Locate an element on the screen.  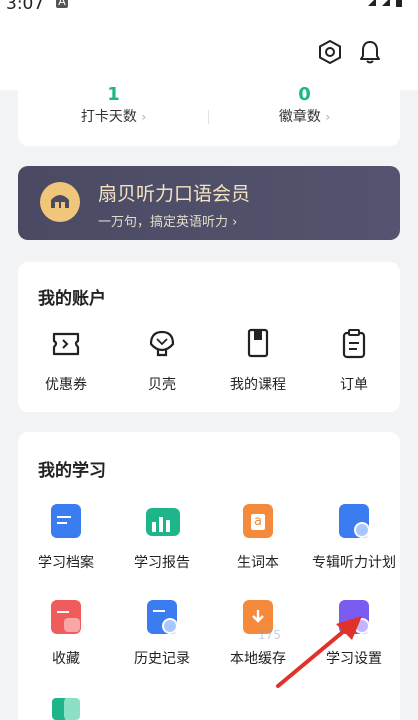
item-label: 学习报告 is located at coordinates (162, 563).